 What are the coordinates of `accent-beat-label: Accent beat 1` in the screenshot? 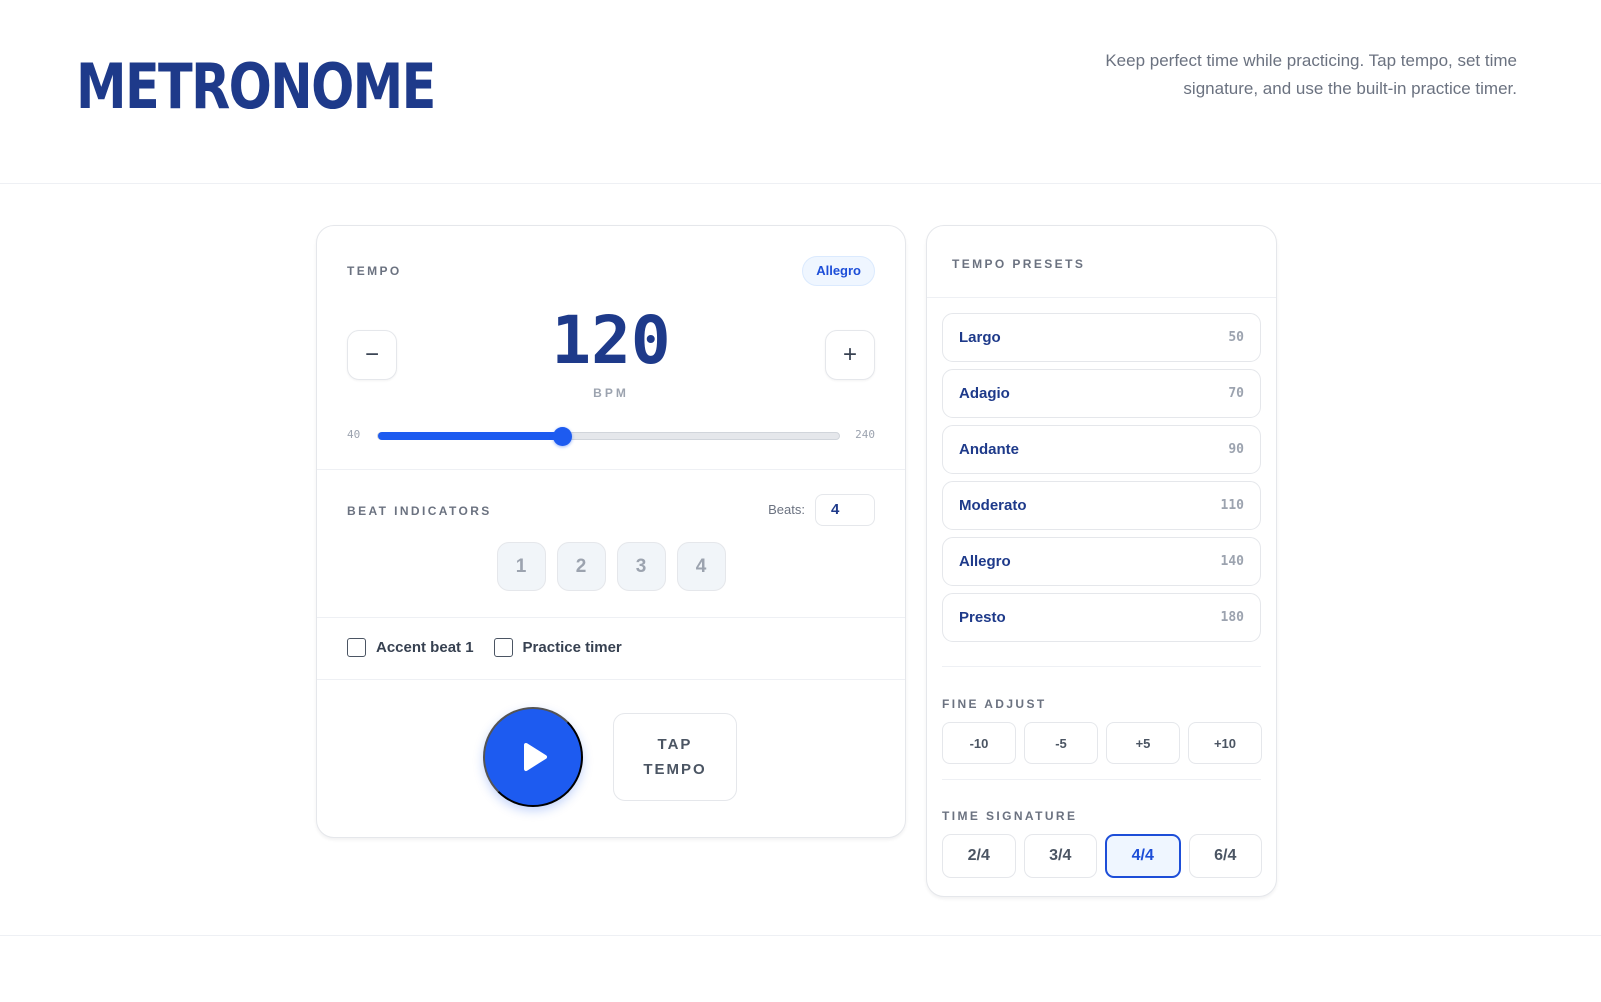 It's located at (425, 647).